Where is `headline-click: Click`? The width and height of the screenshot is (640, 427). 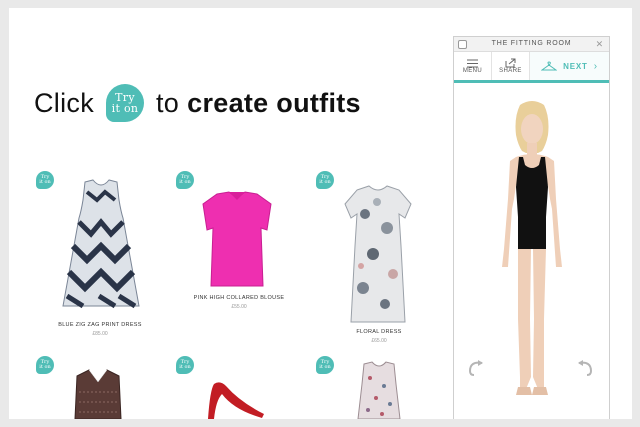 headline-click: Click is located at coordinates (64, 102).